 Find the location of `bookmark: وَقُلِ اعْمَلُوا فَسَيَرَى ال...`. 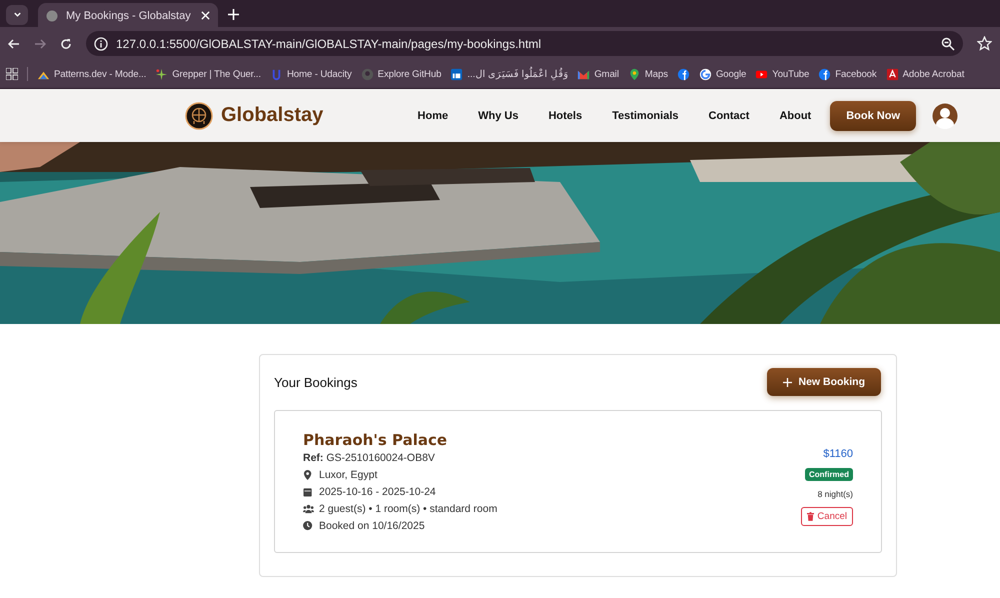

bookmark: وَقُلِ اعْمَلُوا فَسَيَرَى ال... is located at coordinates (509, 74).